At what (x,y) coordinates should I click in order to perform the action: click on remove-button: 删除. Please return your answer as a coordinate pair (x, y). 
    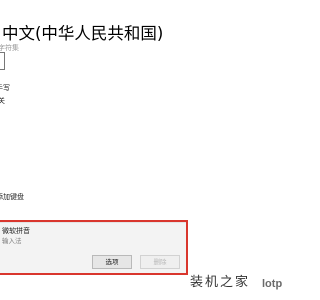
    Looking at the image, I should click on (160, 262).